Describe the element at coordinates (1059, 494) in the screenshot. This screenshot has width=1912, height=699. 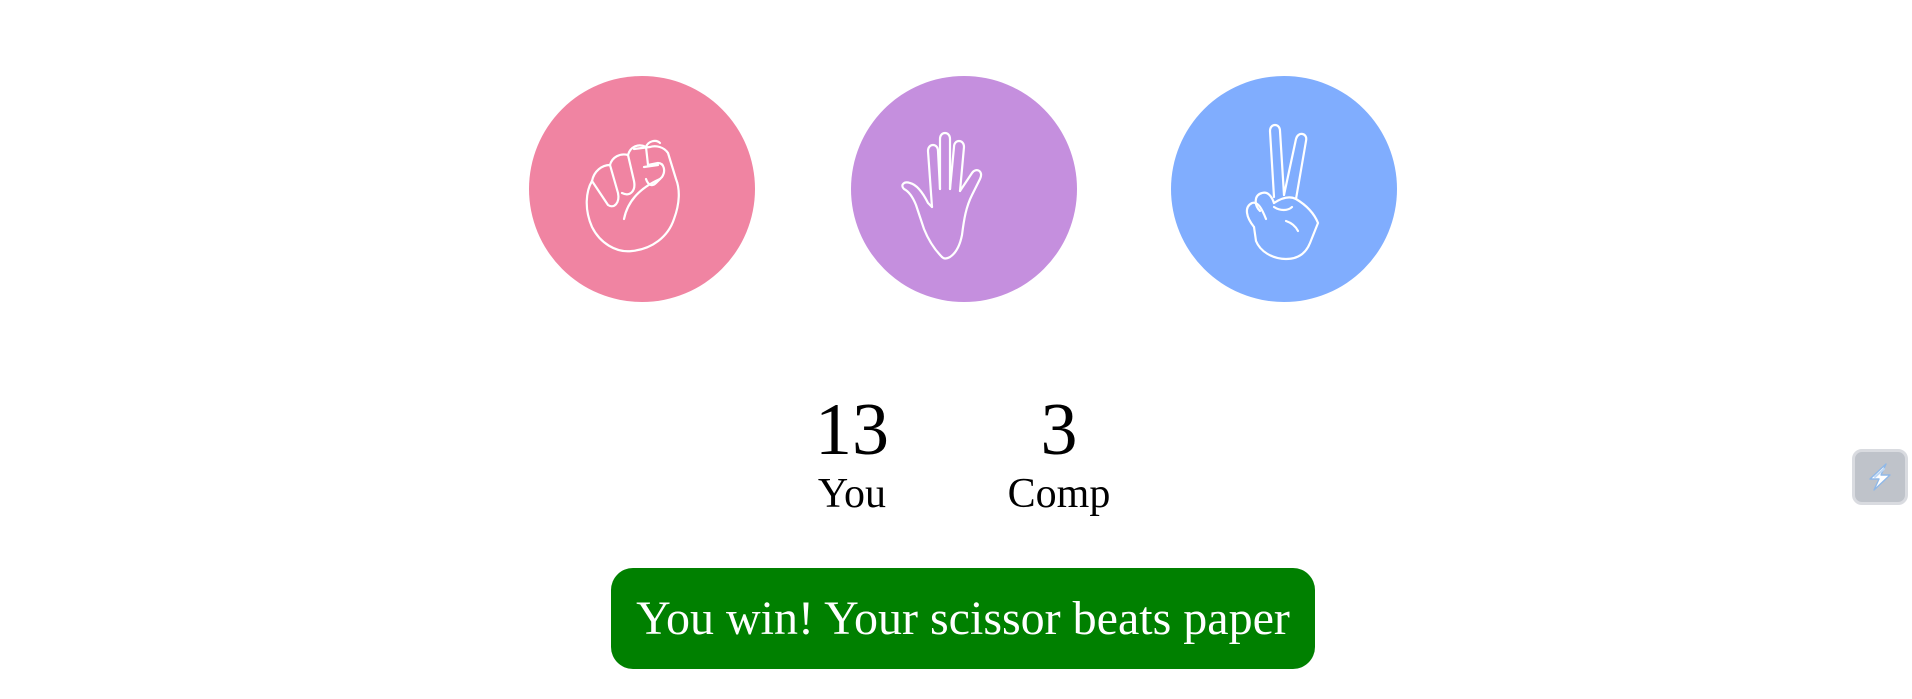
I see `computer-score-label: Comp` at that location.